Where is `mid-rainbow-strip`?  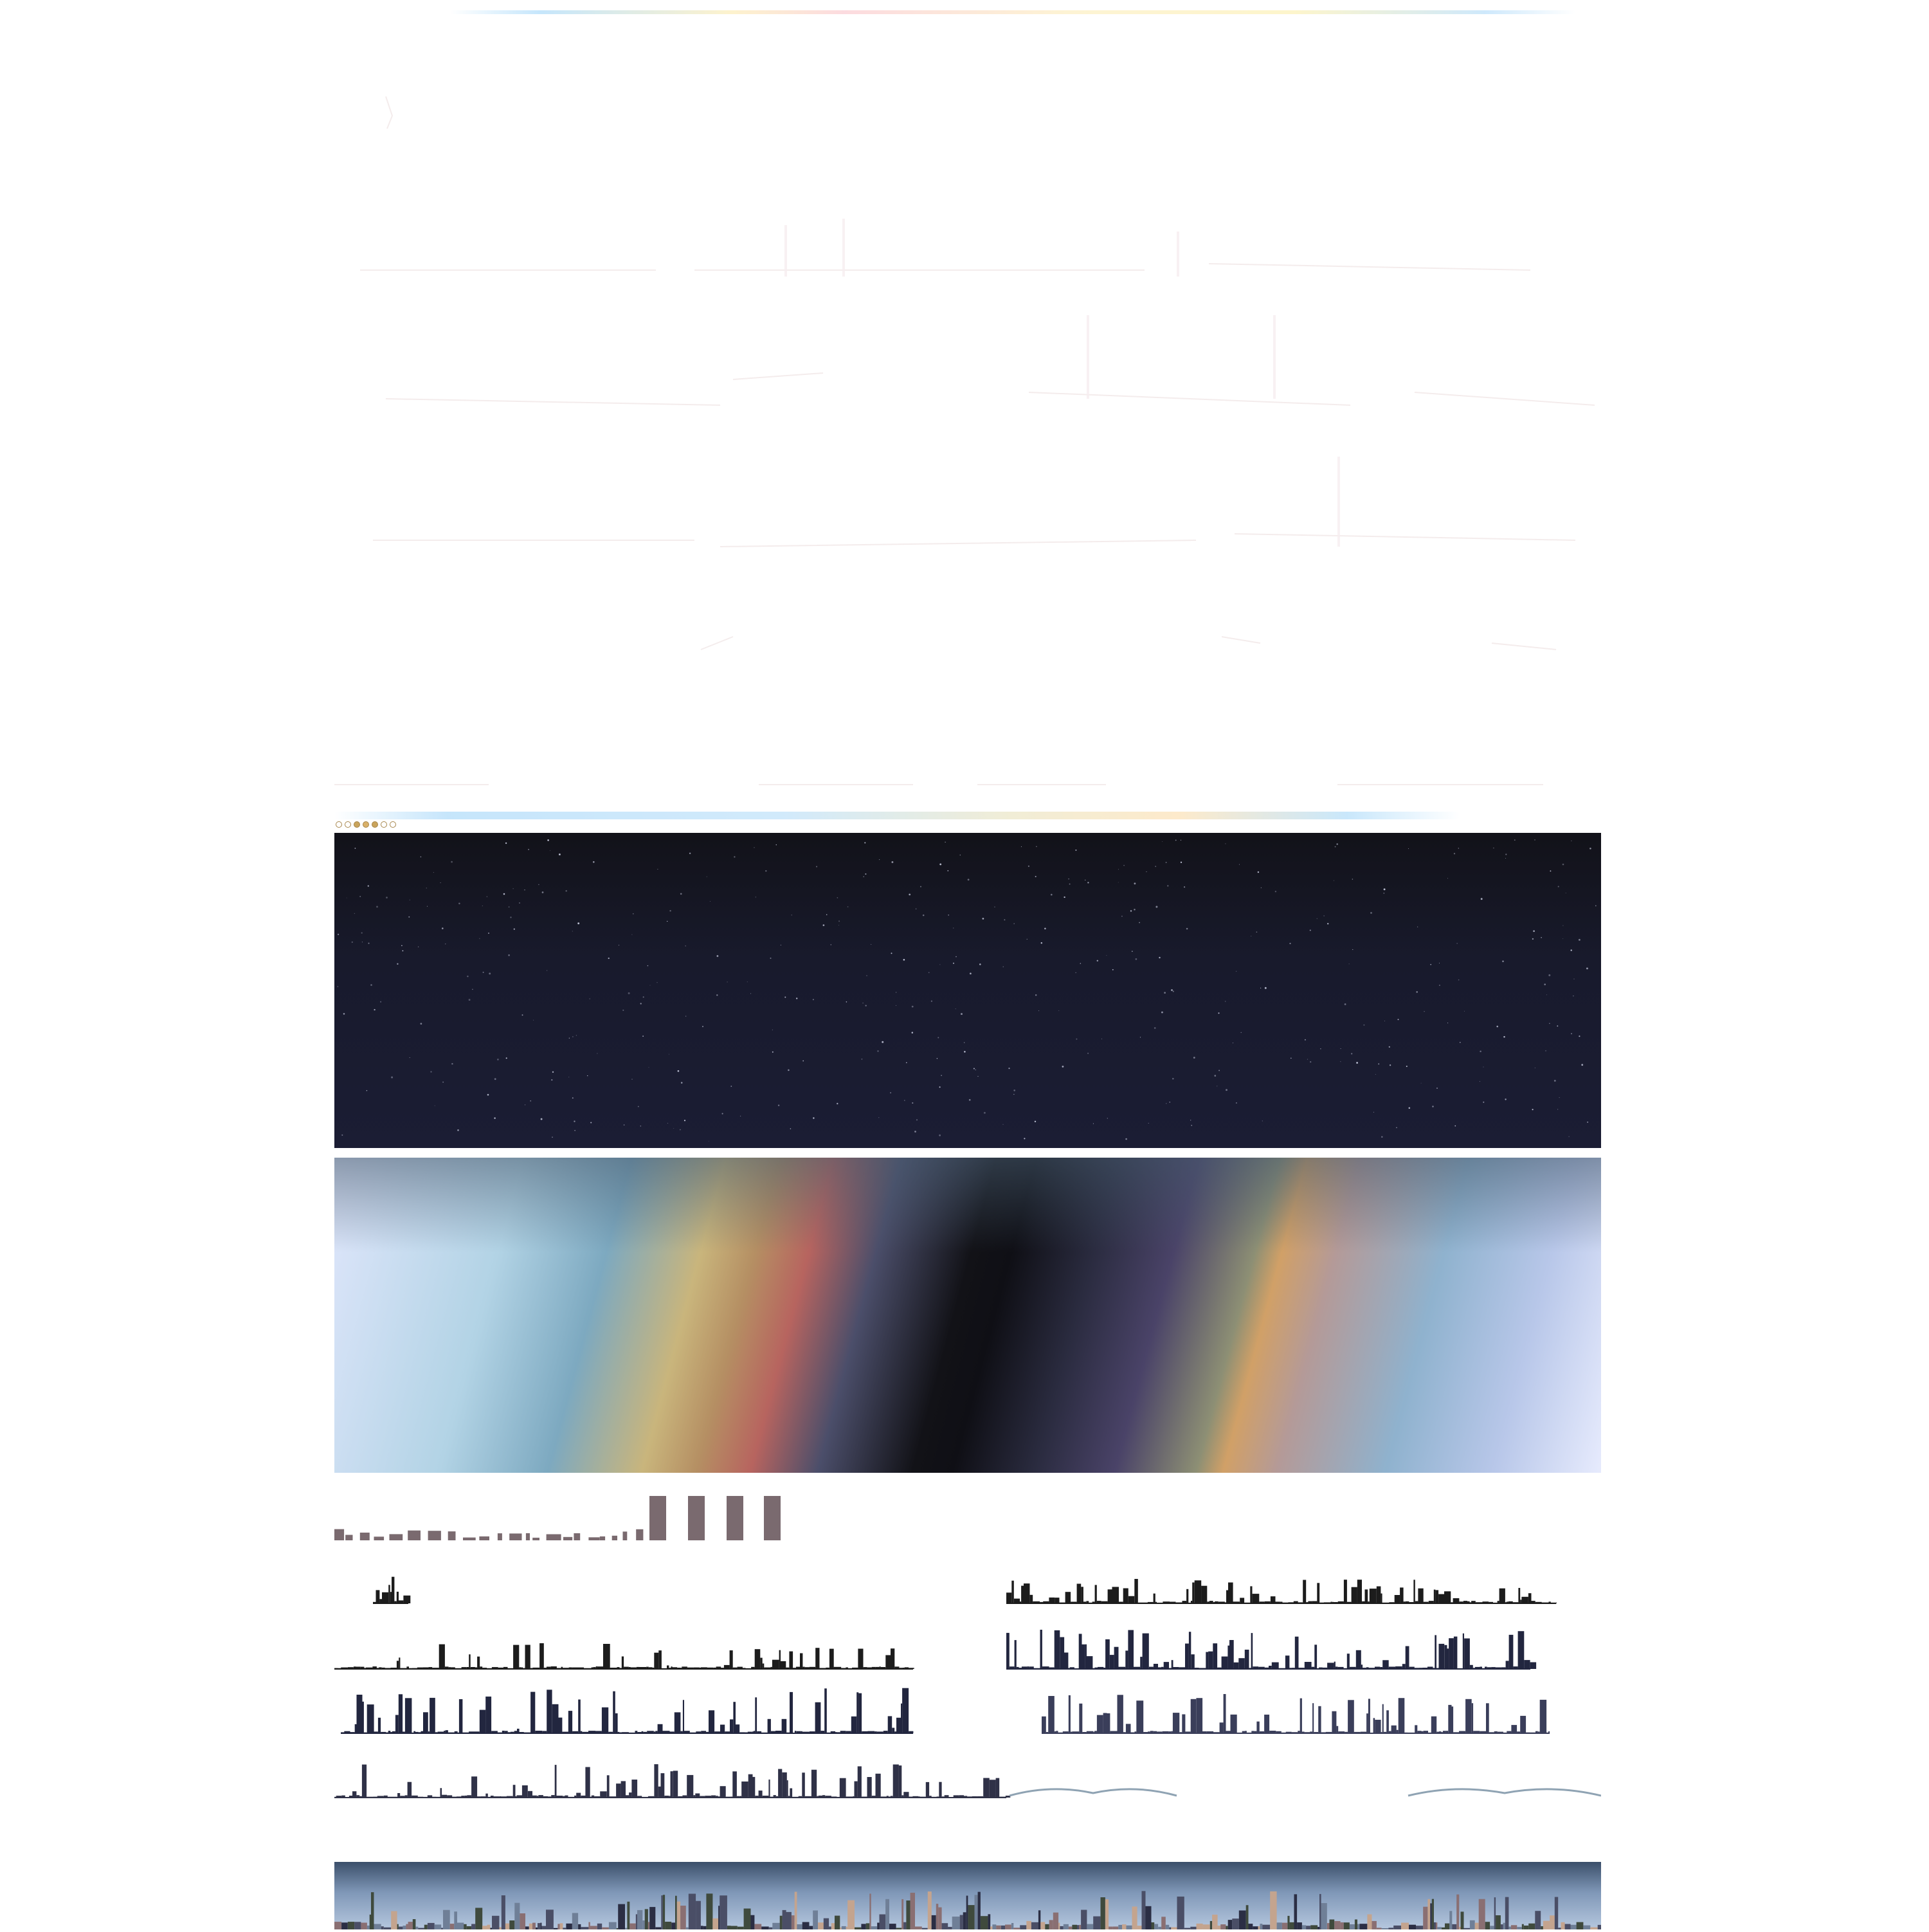 mid-rainbow-strip is located at coordinates (897, 816).